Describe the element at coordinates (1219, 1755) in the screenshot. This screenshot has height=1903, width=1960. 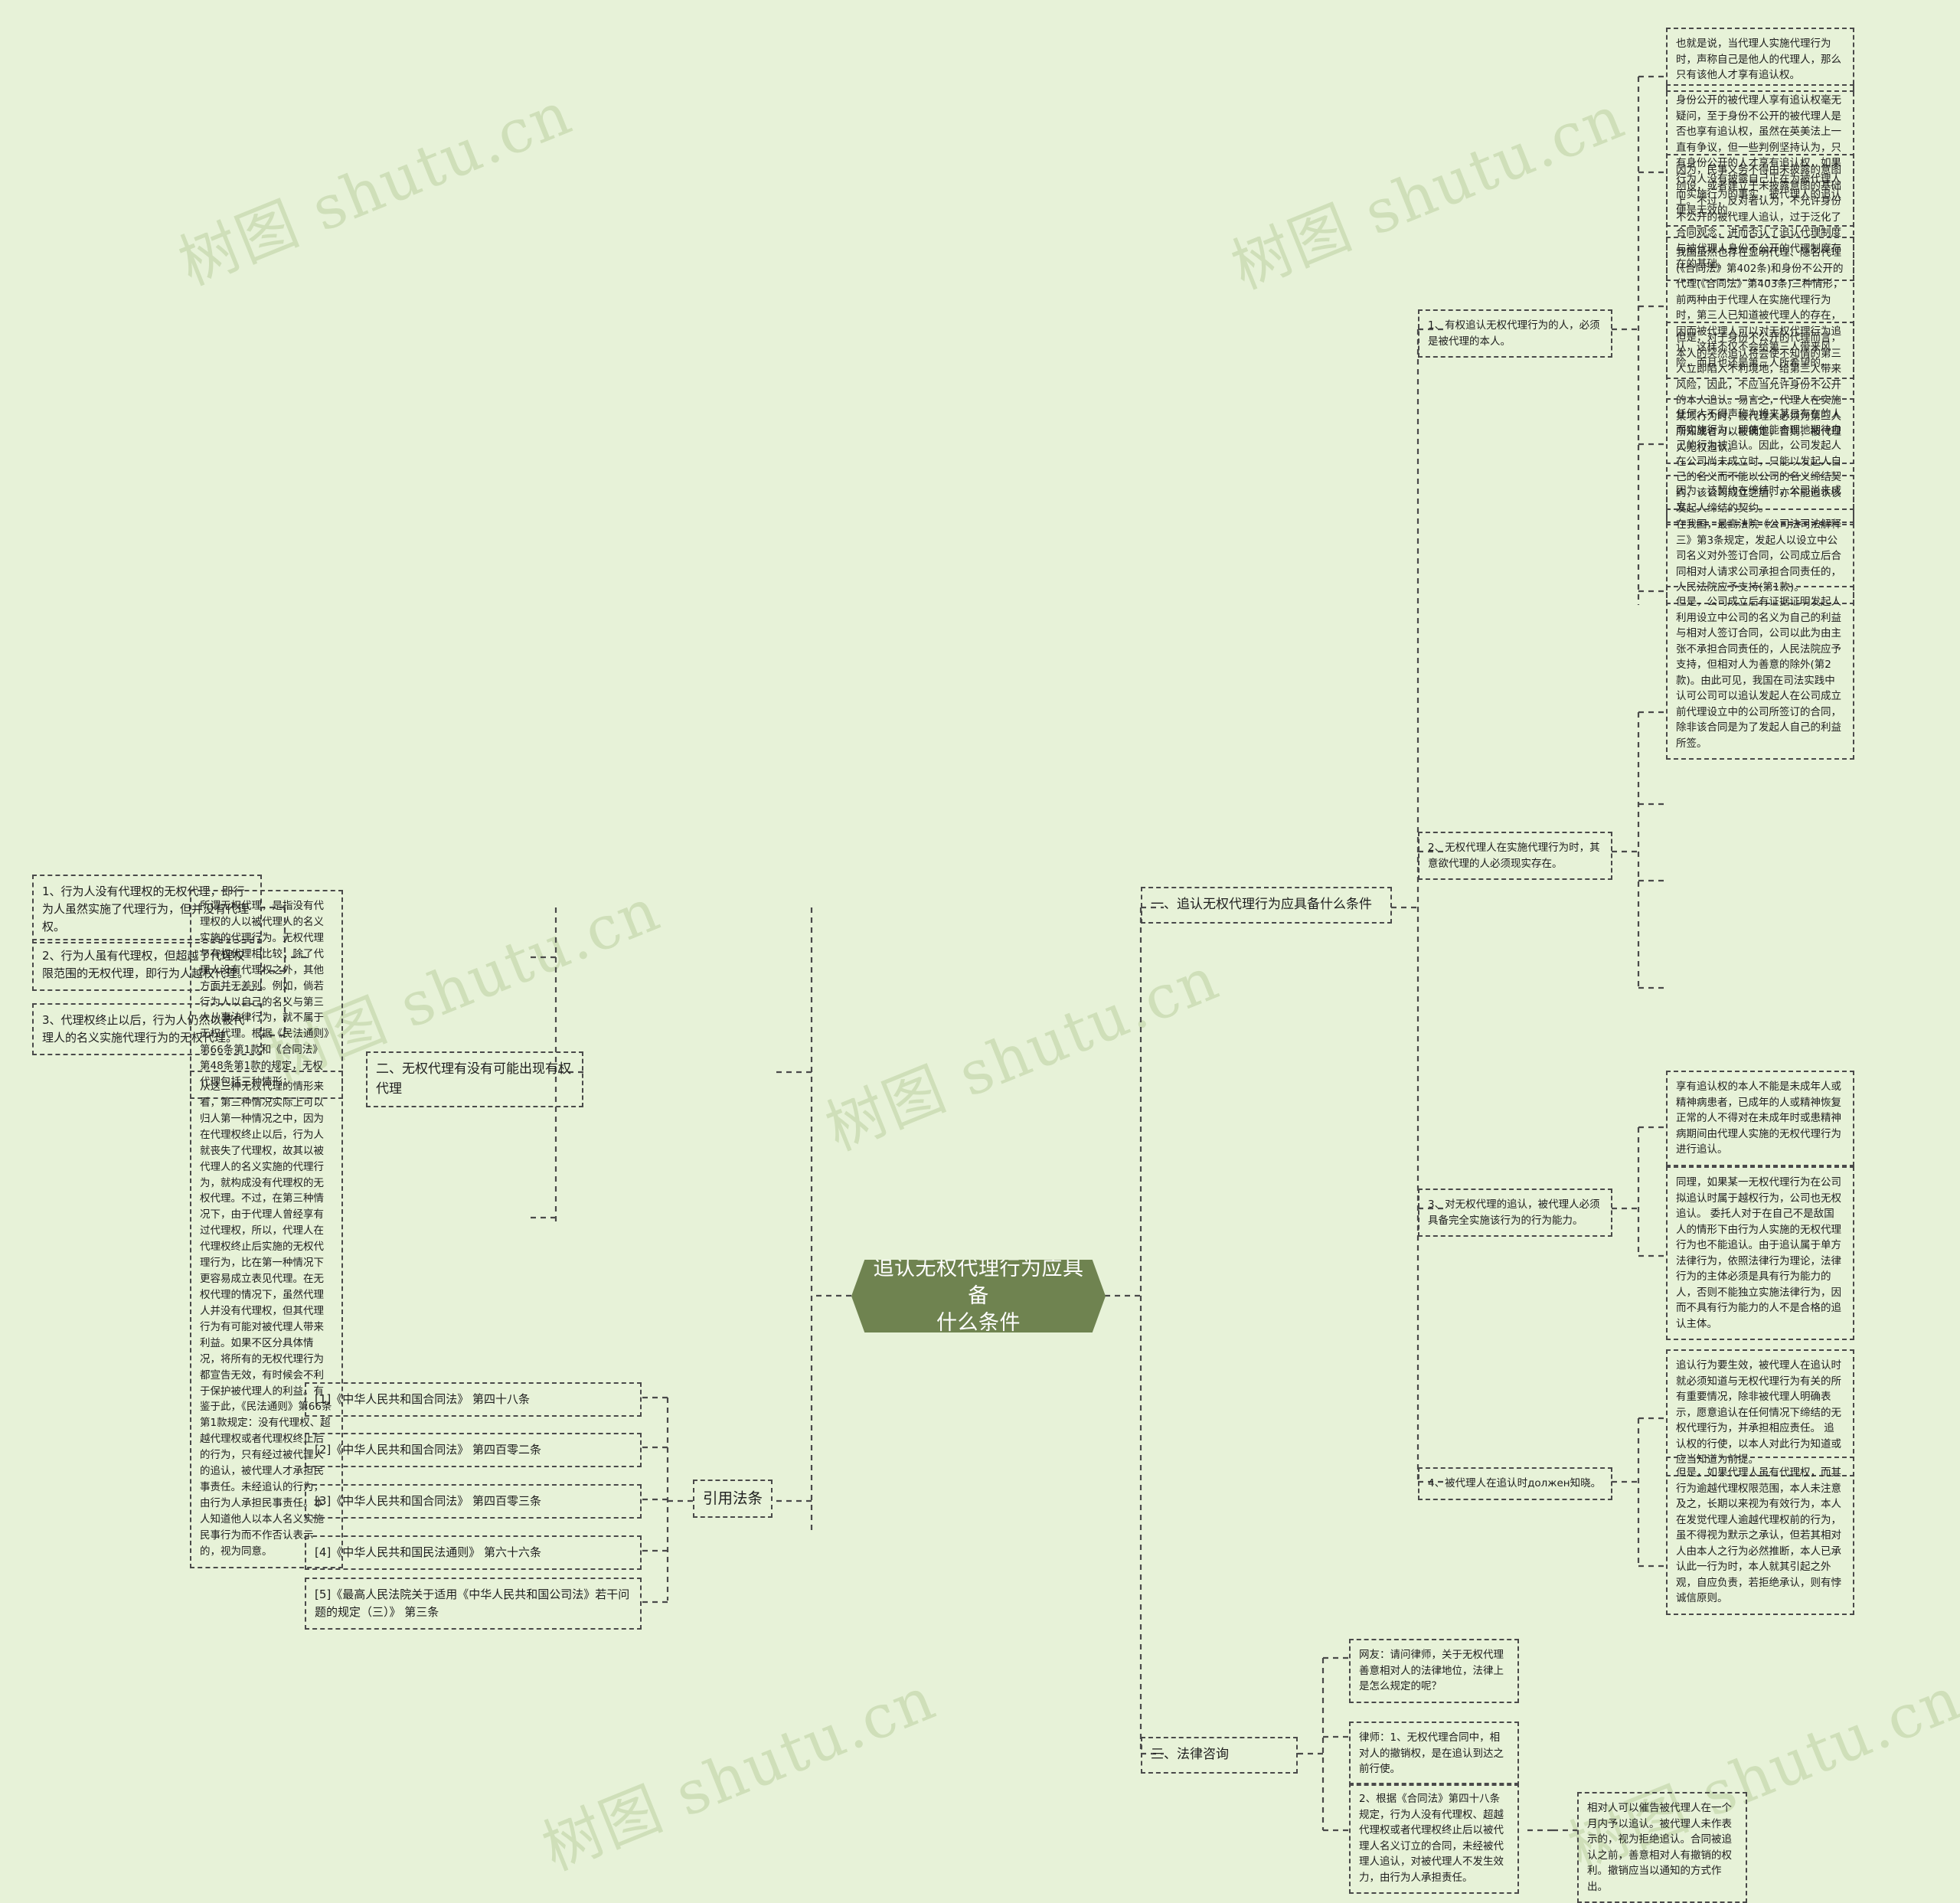
I see `section-3-title: 三、法律咨询` at that location.